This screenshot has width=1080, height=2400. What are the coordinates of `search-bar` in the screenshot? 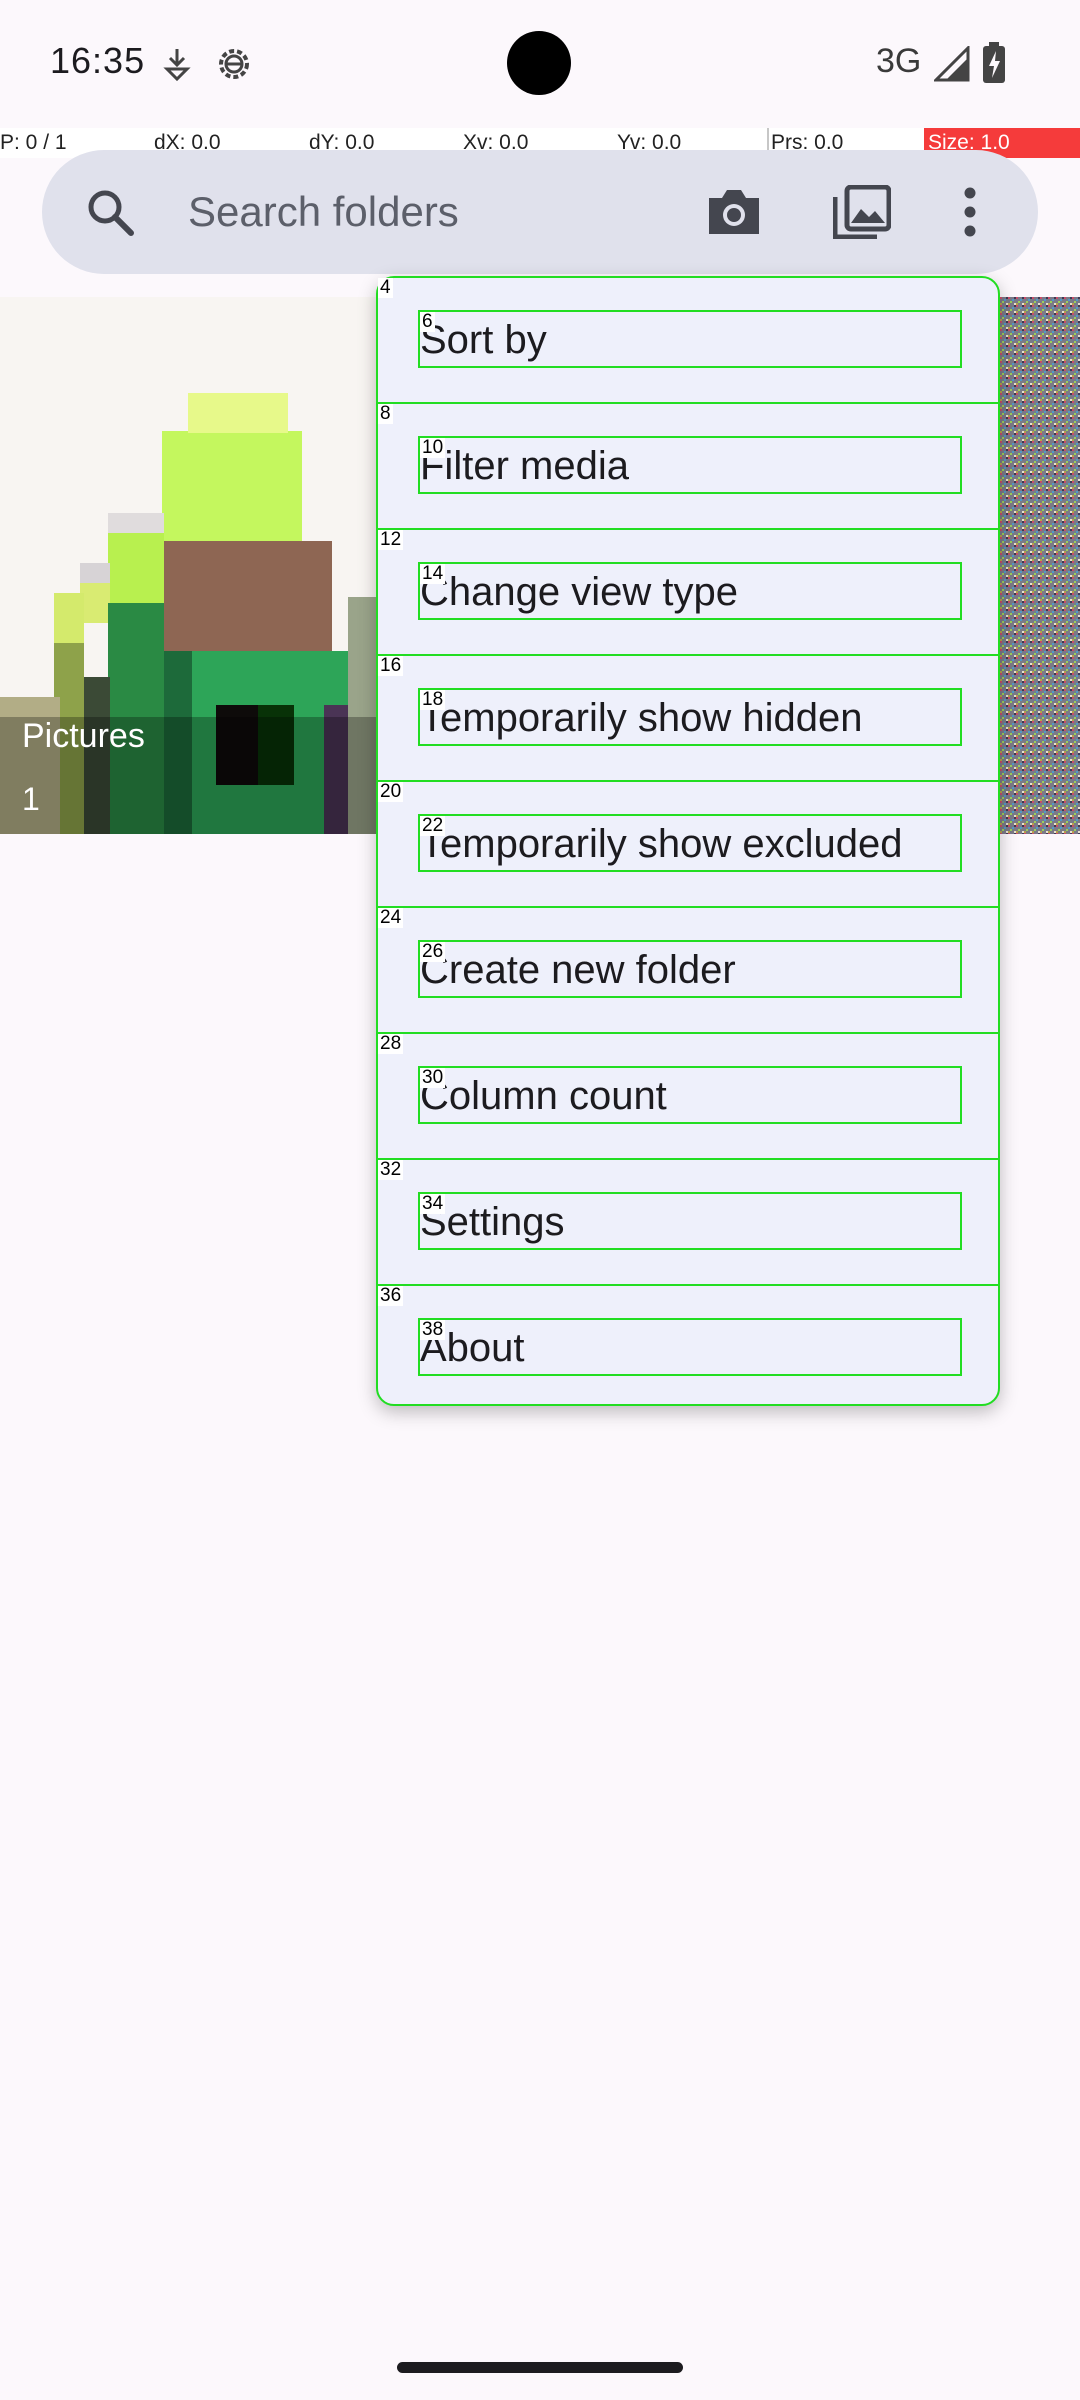 It's located at (540, 212).